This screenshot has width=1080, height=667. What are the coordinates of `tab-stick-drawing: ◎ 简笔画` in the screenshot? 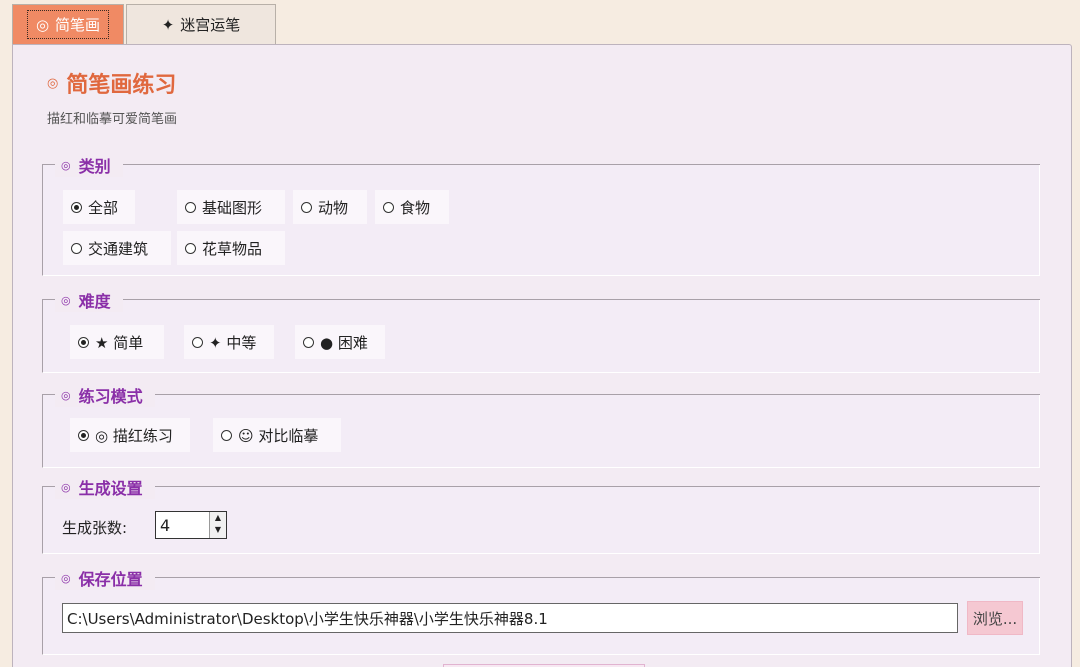 It's located at (68, 24).